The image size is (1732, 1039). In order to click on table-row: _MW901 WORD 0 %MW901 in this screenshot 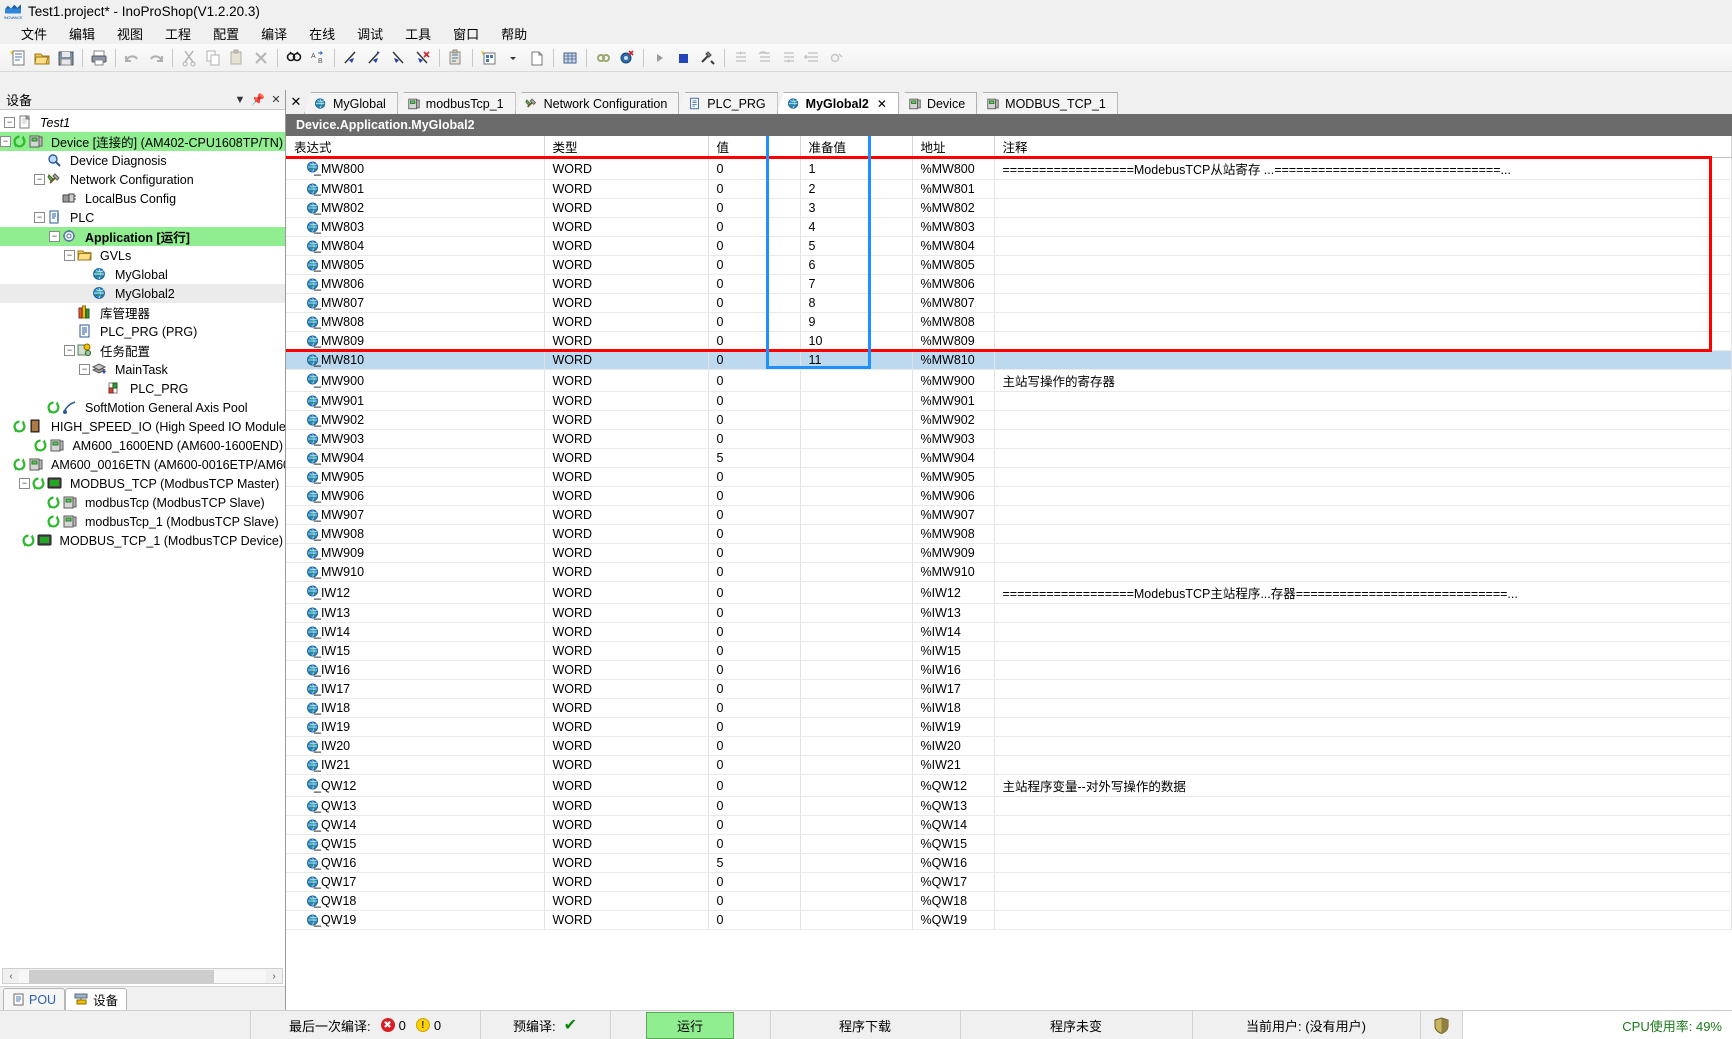, I will do `click(1009, 401)`.